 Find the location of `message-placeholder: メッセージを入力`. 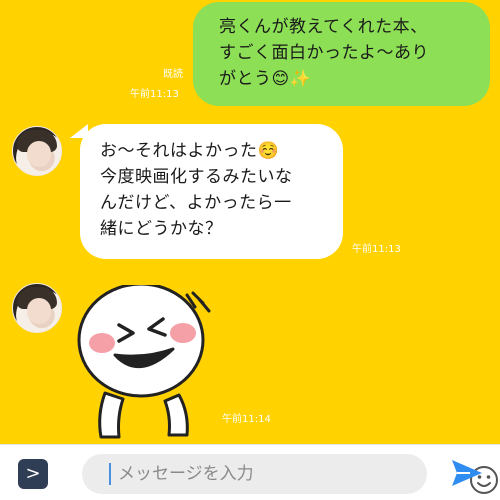

message-placeholder: メッセージを入力 is located at coordinates (186, 474).